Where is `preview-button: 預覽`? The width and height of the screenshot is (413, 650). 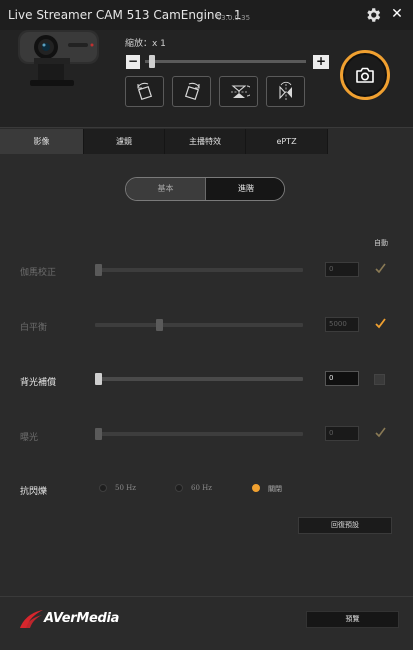 preview-button: 預覽 is located at coordinates (352, 619).